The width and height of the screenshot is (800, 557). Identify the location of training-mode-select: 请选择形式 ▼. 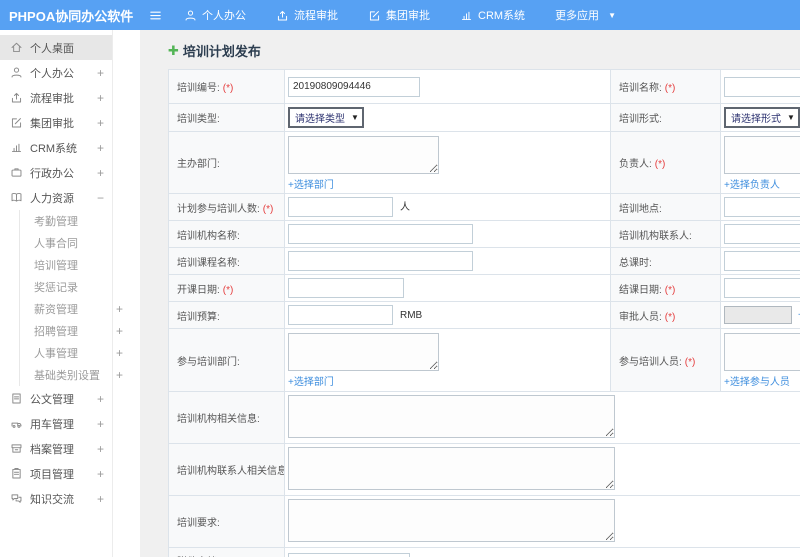
(762, 117).